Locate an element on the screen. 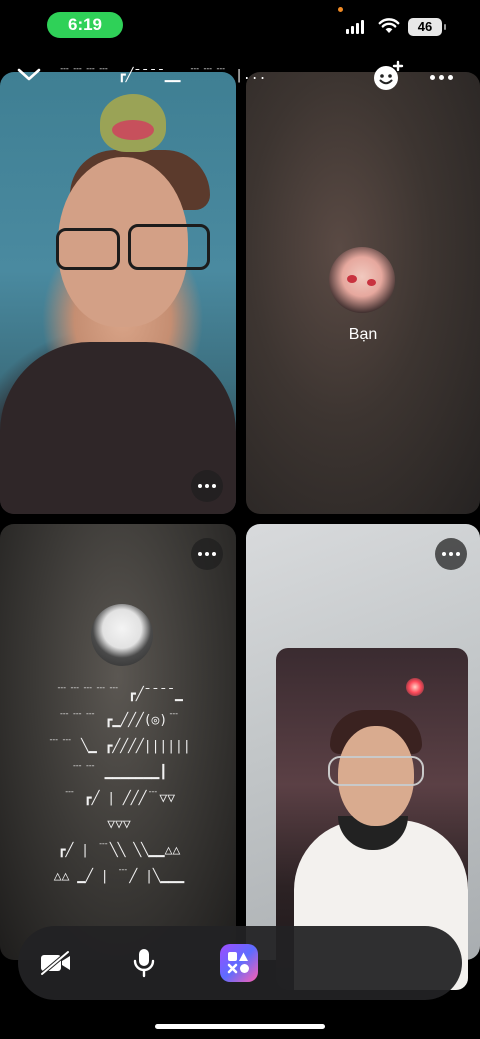 This screenshot has height=1039, width=480. microphone-icon is located at coordinates (144, 963).